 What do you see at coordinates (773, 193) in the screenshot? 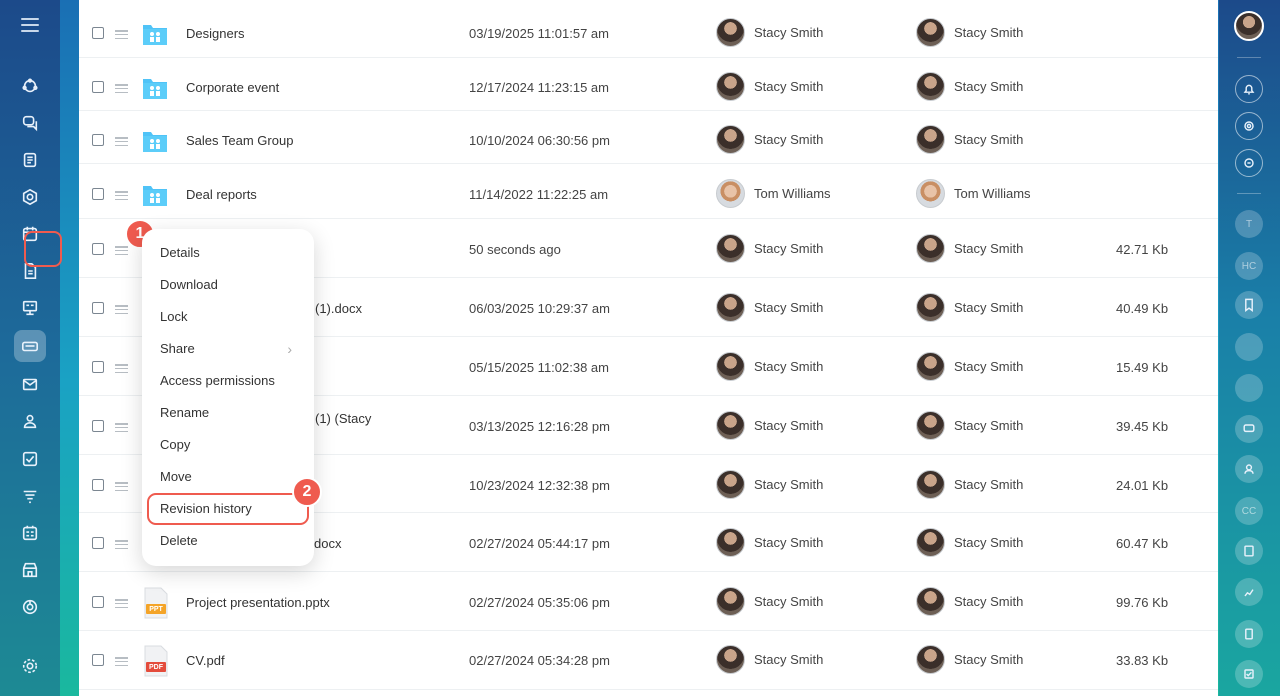
I see `created-by-user: Tom Williams` at bounding box center [773, 193].